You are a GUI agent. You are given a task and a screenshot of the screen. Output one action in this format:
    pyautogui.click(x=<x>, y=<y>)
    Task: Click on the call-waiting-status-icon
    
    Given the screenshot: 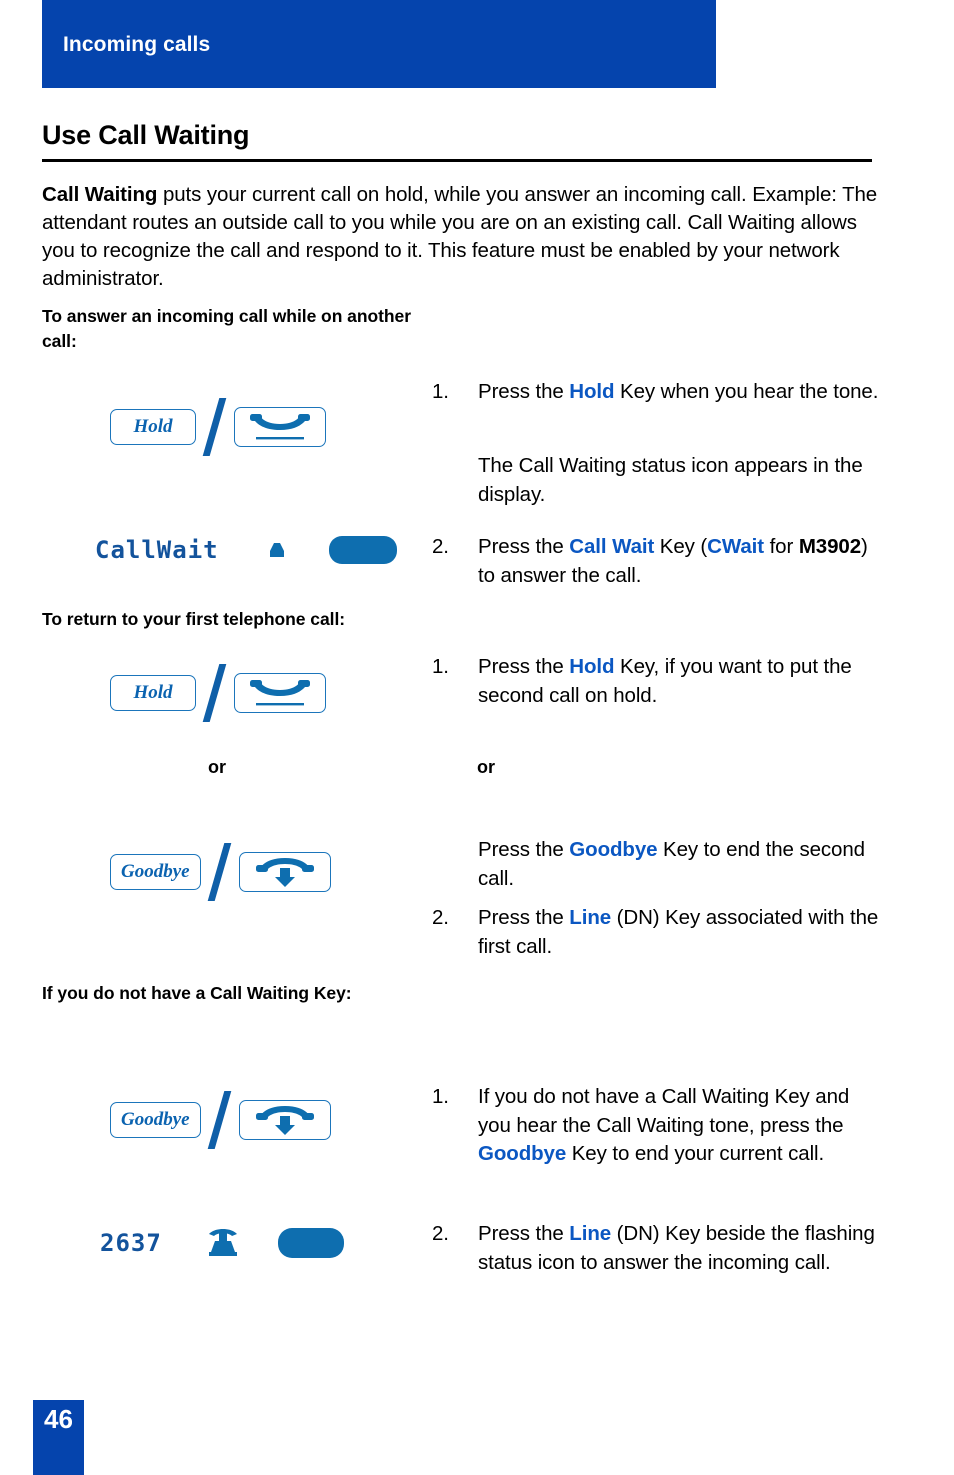 What is the action you would take?
    pyautogui.click(x=276, y=550)
    